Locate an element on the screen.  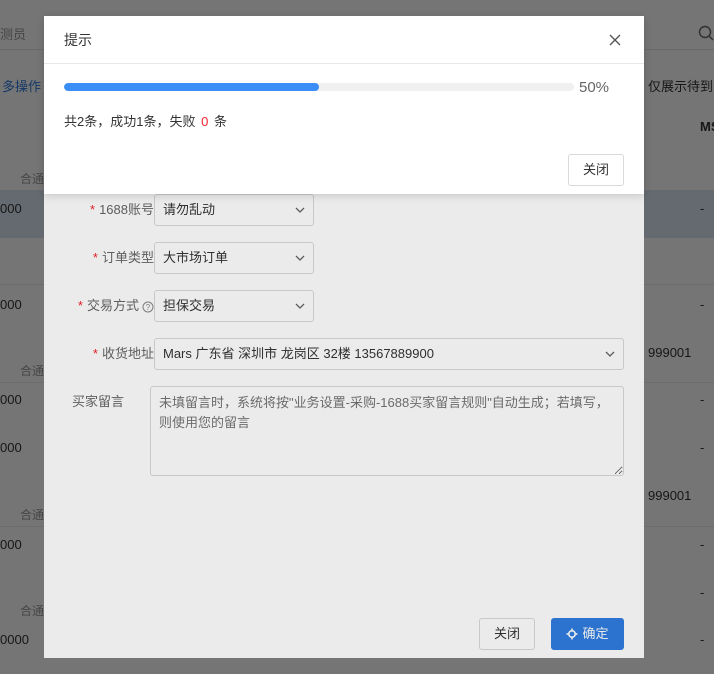
progress-bar is located at coordinates (319, 87).